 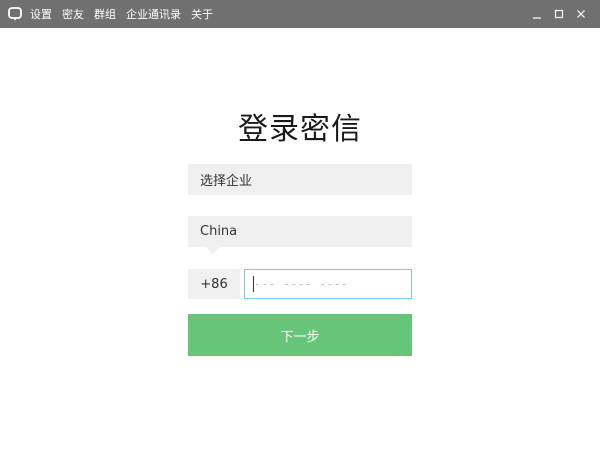 What do you see at coordinates (214, 284) in the screenshot?
I see `country-code-label: +86` at bounding box center [214, 284].